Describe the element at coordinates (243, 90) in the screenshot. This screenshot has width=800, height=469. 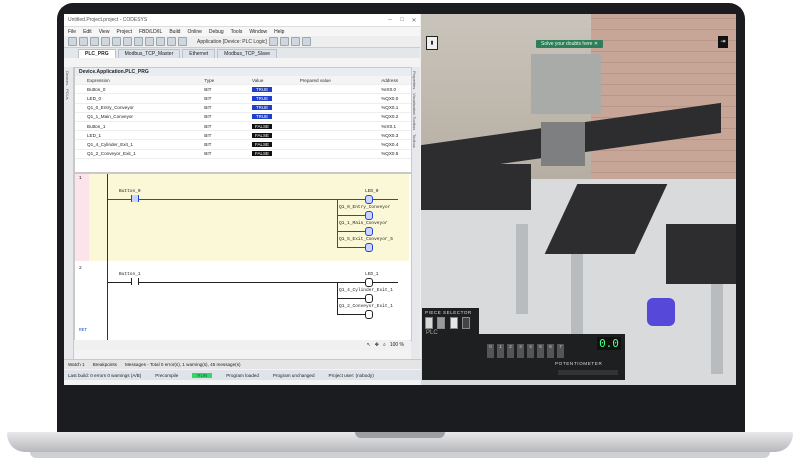
I see `table-row: Button_0 BIT TRUE %IX0.0` at that location.